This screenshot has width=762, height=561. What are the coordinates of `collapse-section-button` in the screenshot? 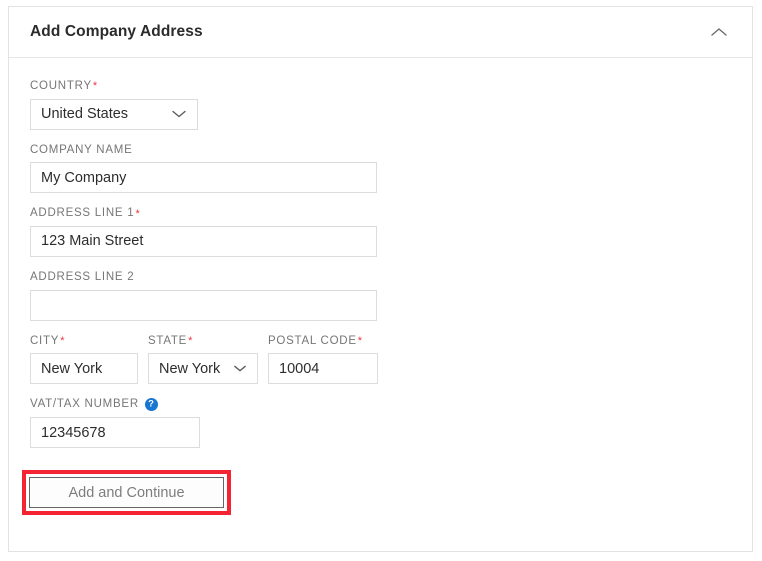 It's located at (719, 32).